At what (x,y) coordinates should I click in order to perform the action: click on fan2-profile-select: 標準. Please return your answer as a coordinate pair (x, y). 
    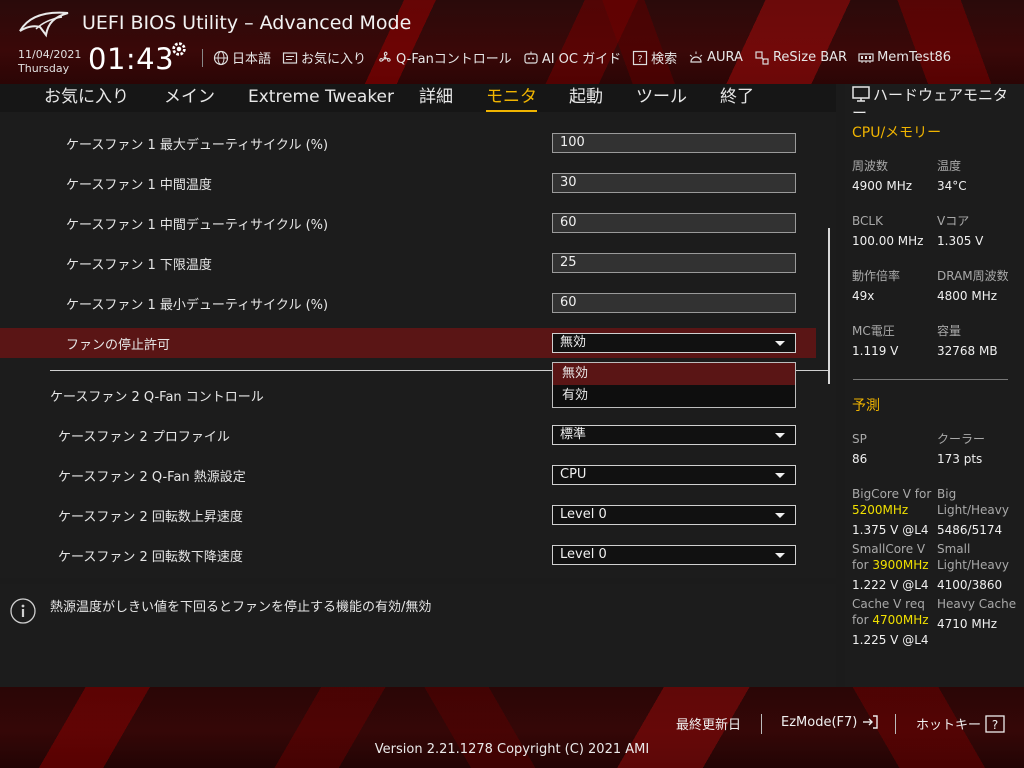
    Looking at the image, I should click on (674, 435).